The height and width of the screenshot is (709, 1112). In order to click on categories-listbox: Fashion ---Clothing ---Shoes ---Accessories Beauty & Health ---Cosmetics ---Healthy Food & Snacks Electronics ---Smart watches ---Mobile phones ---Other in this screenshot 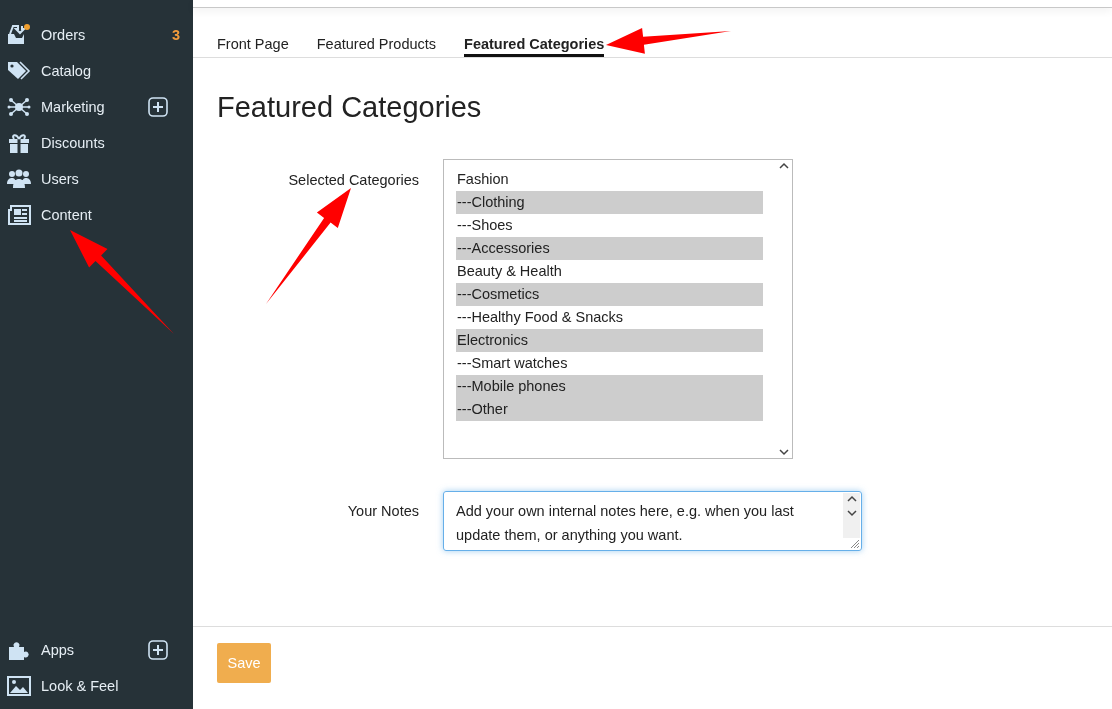, I will do `click(618, 309)`.